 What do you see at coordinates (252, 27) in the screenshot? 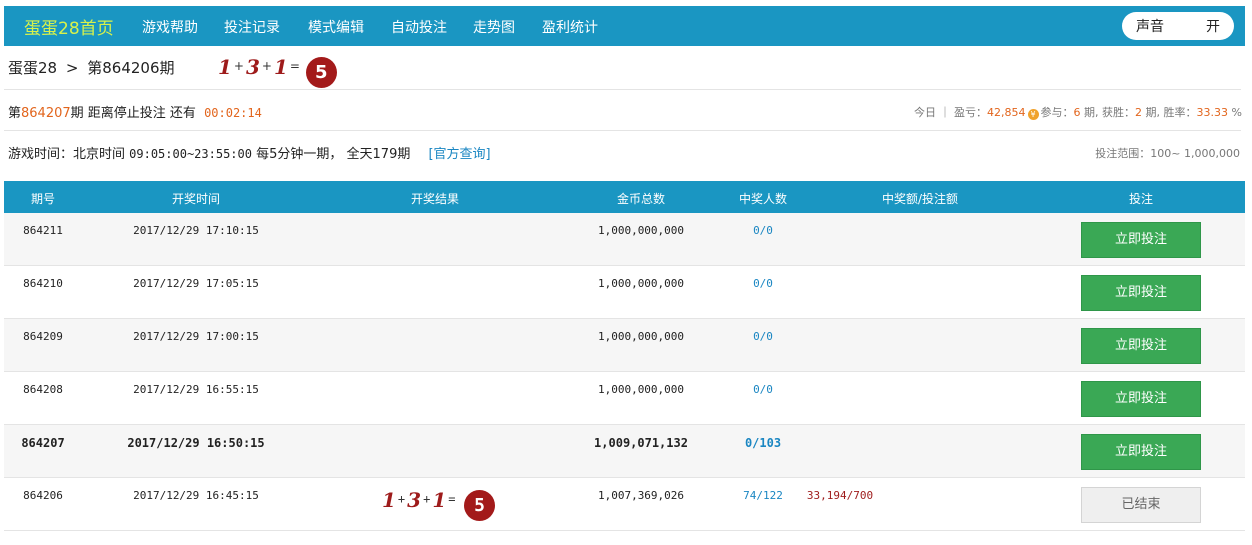
I see `nav-item-bet-records: 投注记录` at bounding box center [252, 27].